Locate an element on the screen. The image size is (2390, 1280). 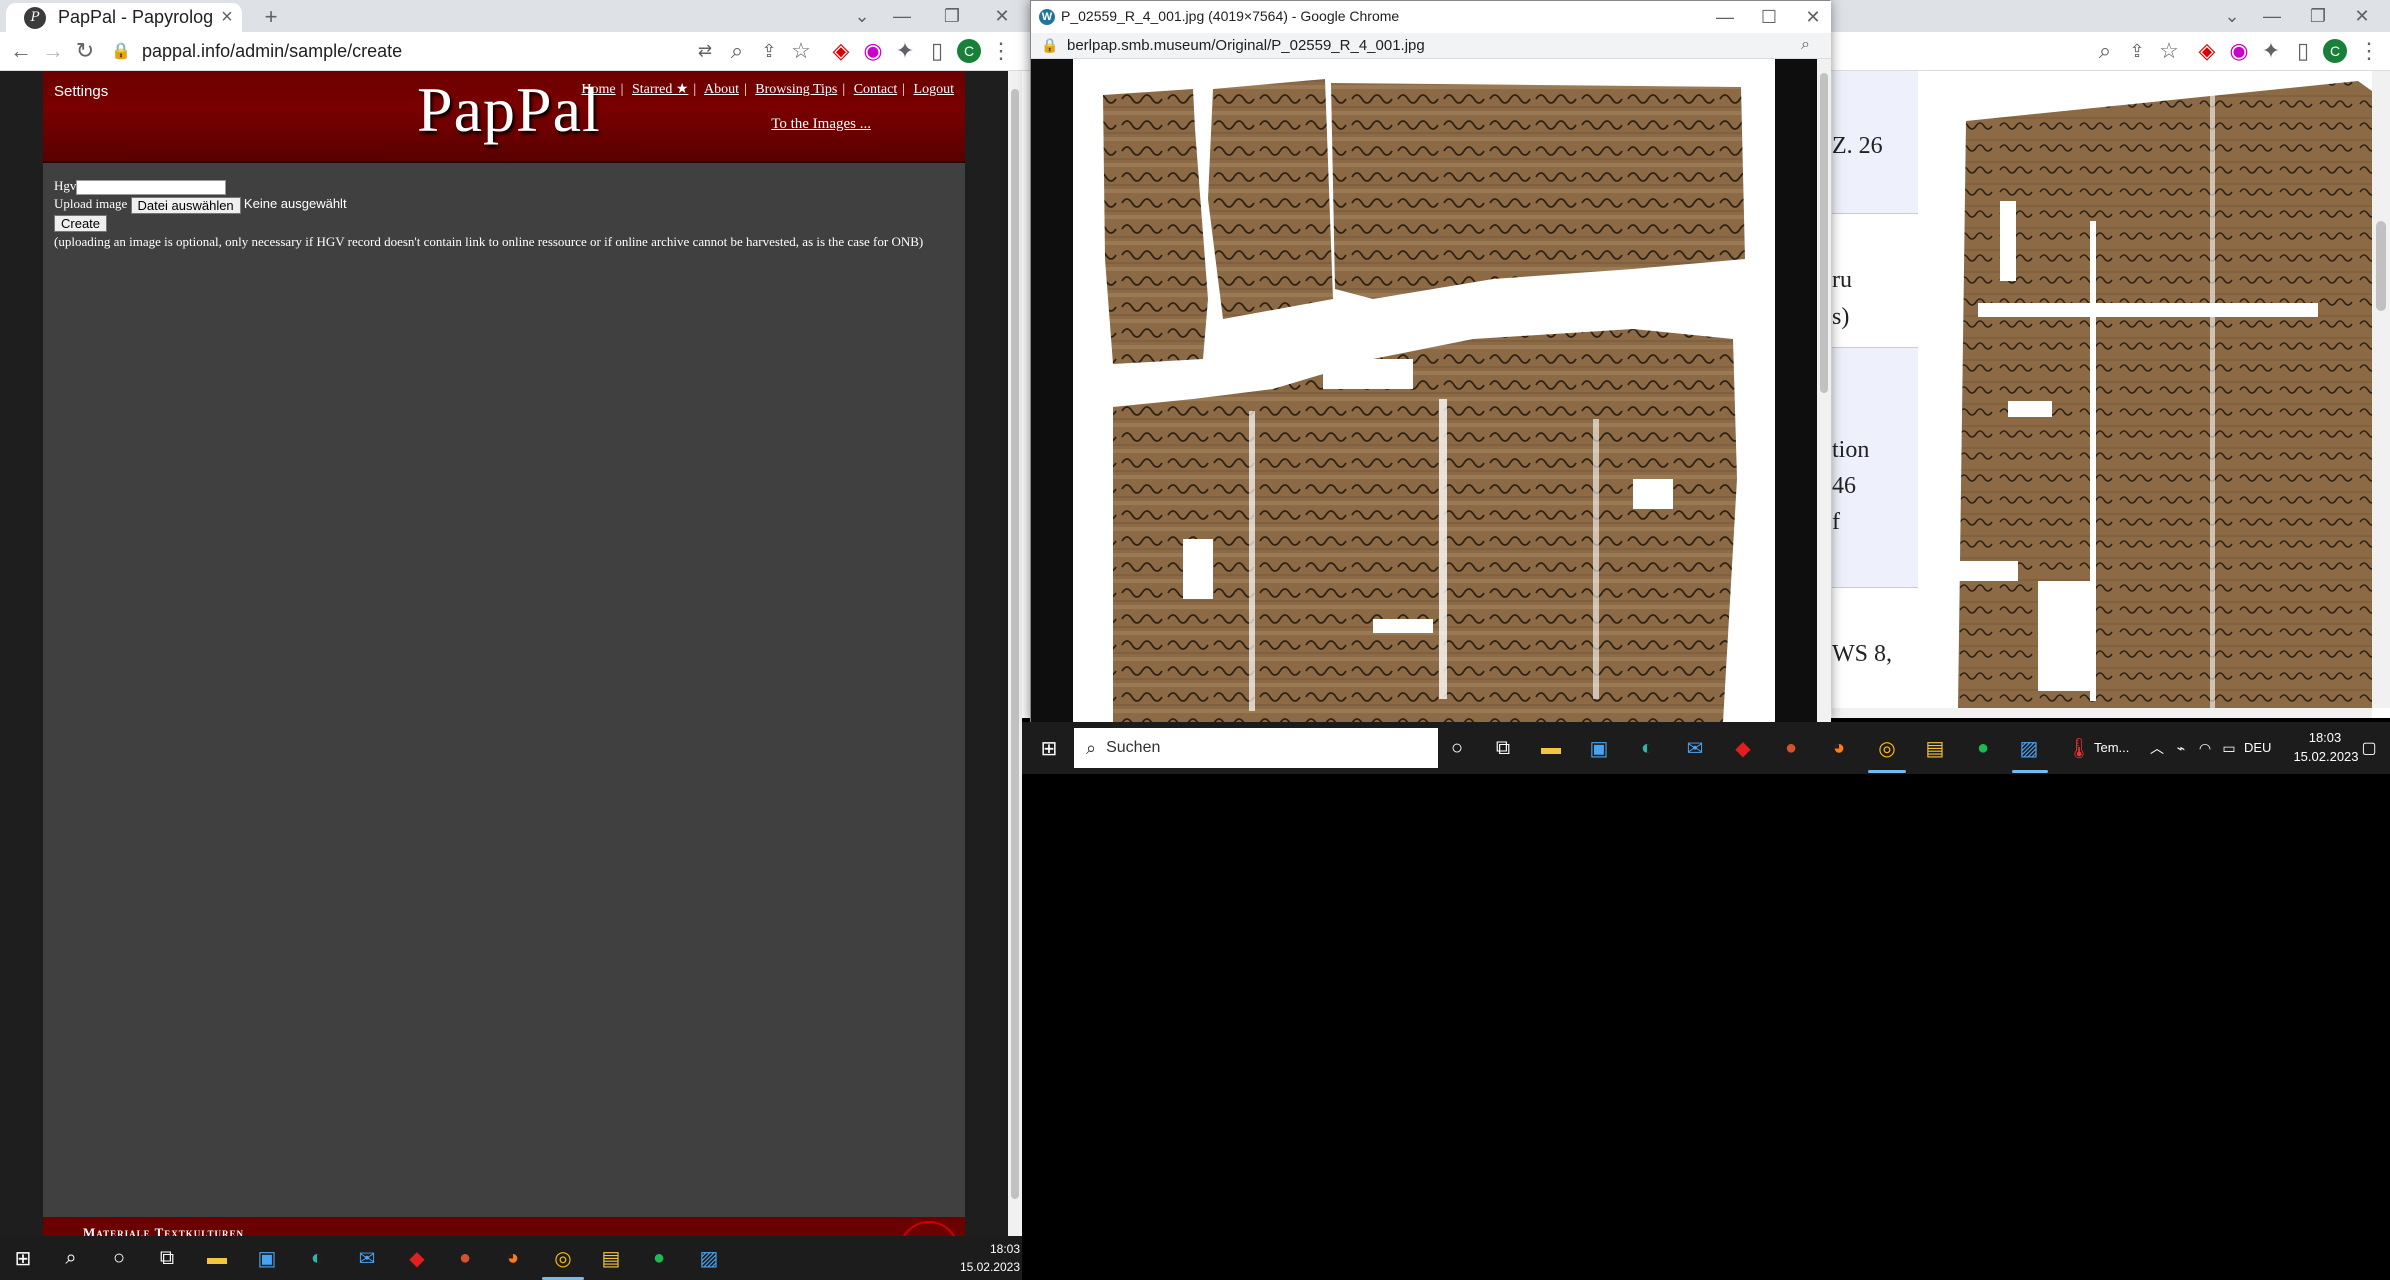
notification-icon: ▢ is located at coordinates (2369, 748).